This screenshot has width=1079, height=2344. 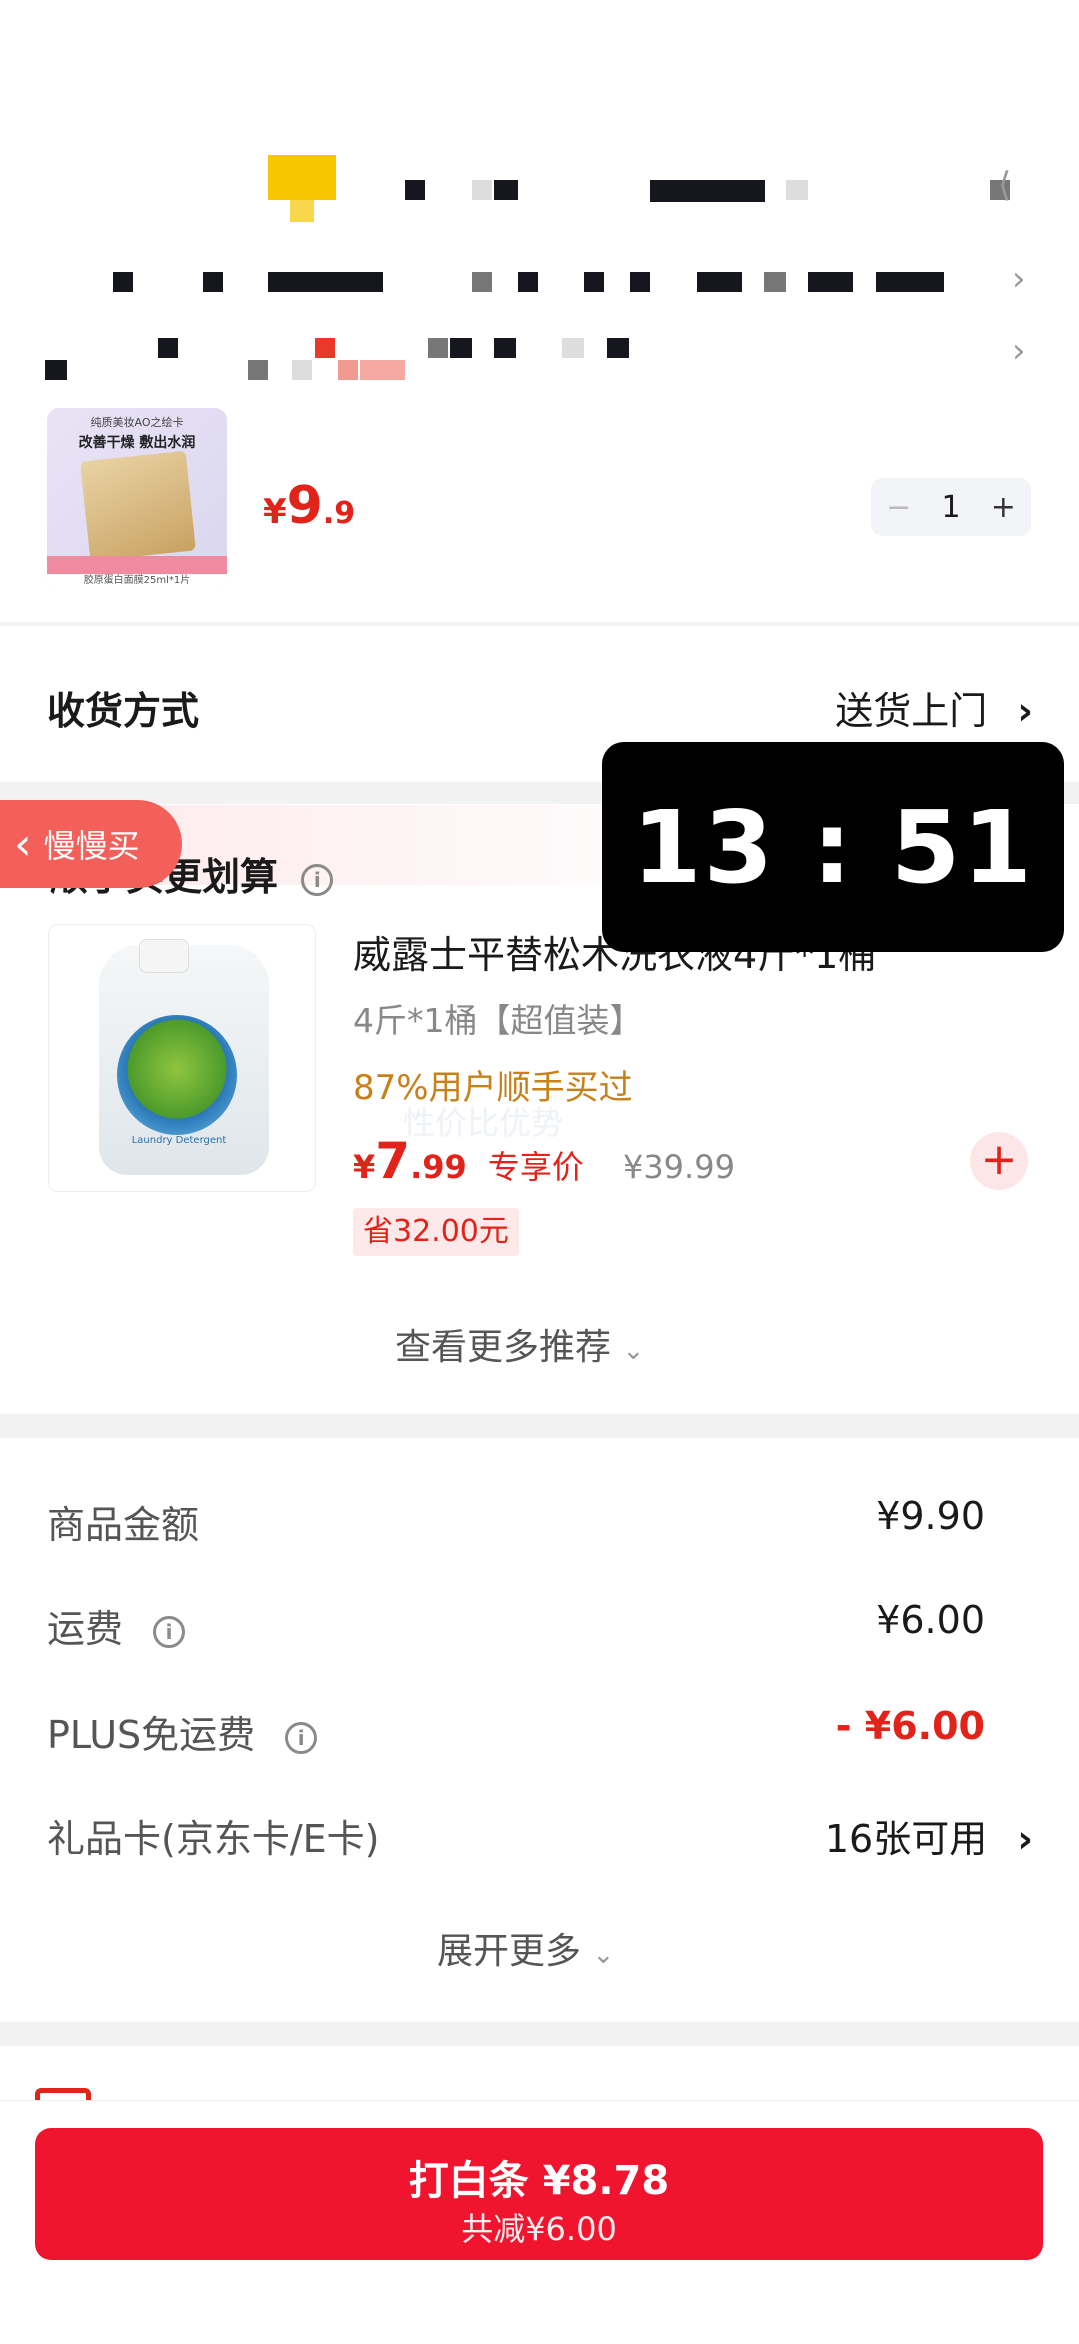 What do you see at coordinates (137, 422) in the screenshot?
I see `thumb-brand-text: 纯质美妆AO之绘卡` at bounding box center [137, 422].